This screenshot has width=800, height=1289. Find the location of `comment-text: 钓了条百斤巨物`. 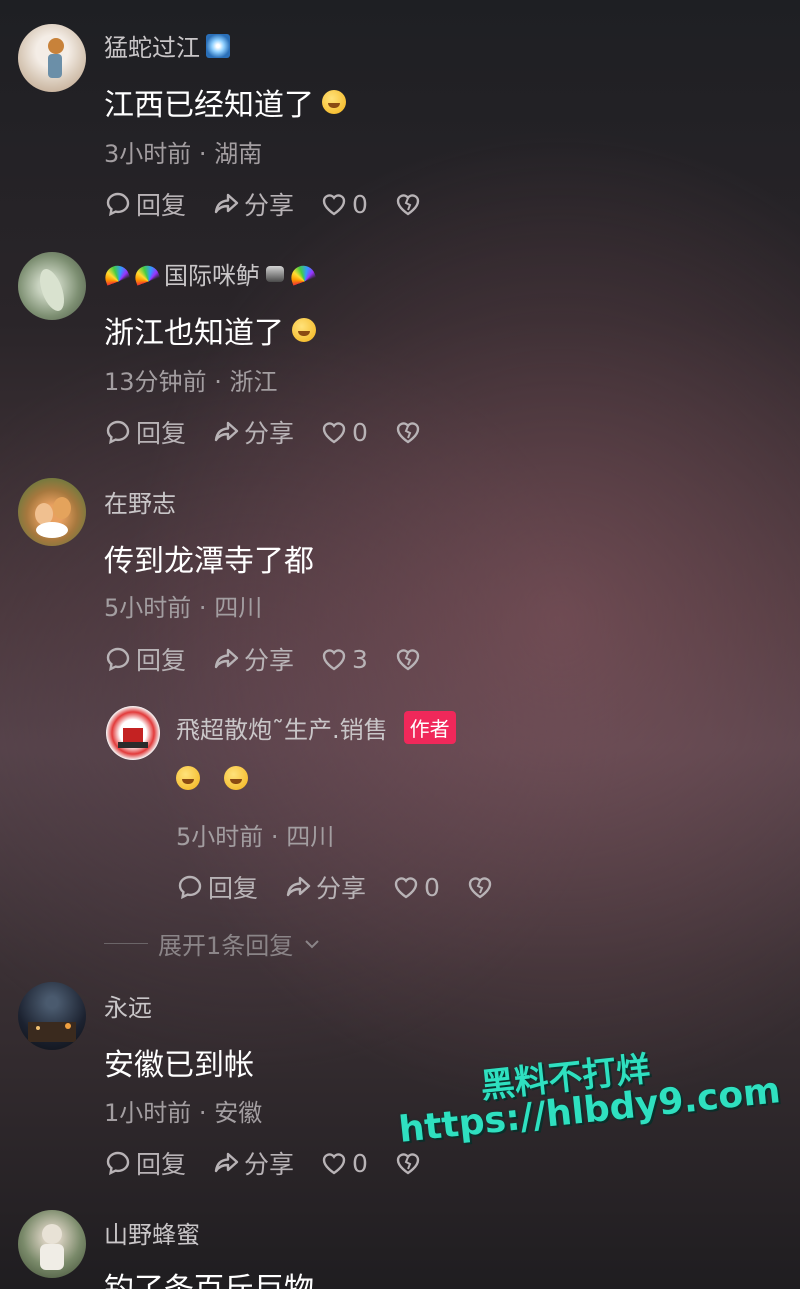

comment-text: 钓了条百斤巨物 is located at coordinates (209, 1276).